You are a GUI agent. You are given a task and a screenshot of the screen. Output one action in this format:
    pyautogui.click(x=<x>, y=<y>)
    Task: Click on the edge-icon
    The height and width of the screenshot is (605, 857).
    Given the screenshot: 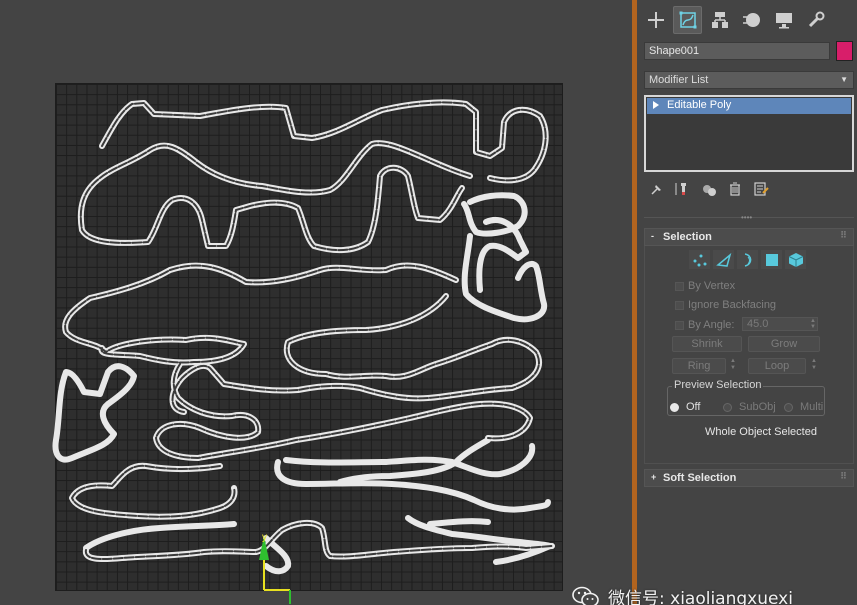 What is the action you would take?
    pyautogui.click(x=723, y=259)
    